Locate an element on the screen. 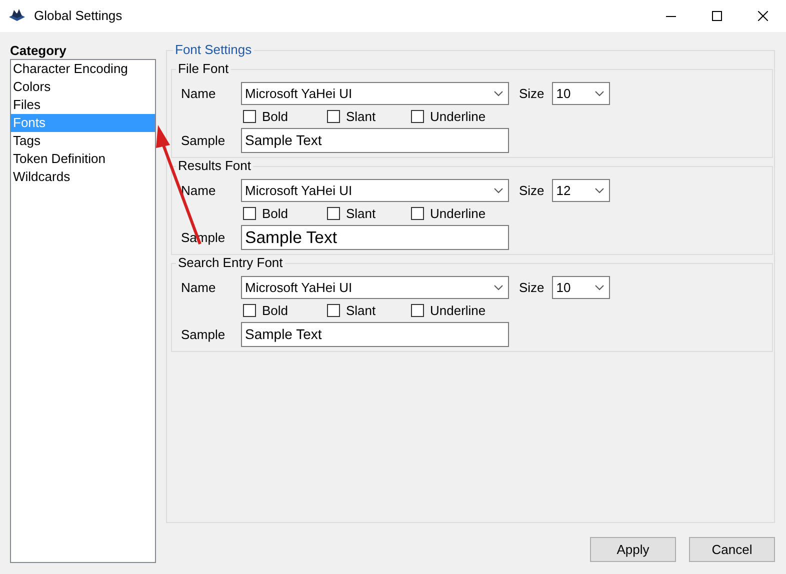 The height and width of the screenshot is (574, 786). dialog-button: Cancel is located at coordinates (732, 549).